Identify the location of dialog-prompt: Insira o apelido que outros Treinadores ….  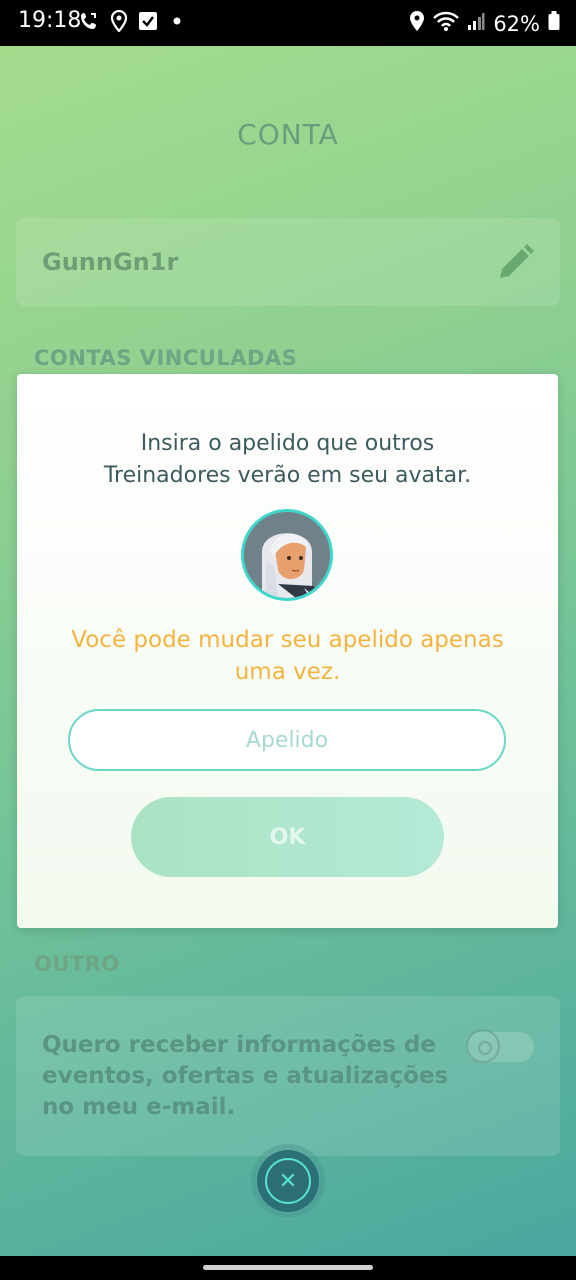
(287, 460).